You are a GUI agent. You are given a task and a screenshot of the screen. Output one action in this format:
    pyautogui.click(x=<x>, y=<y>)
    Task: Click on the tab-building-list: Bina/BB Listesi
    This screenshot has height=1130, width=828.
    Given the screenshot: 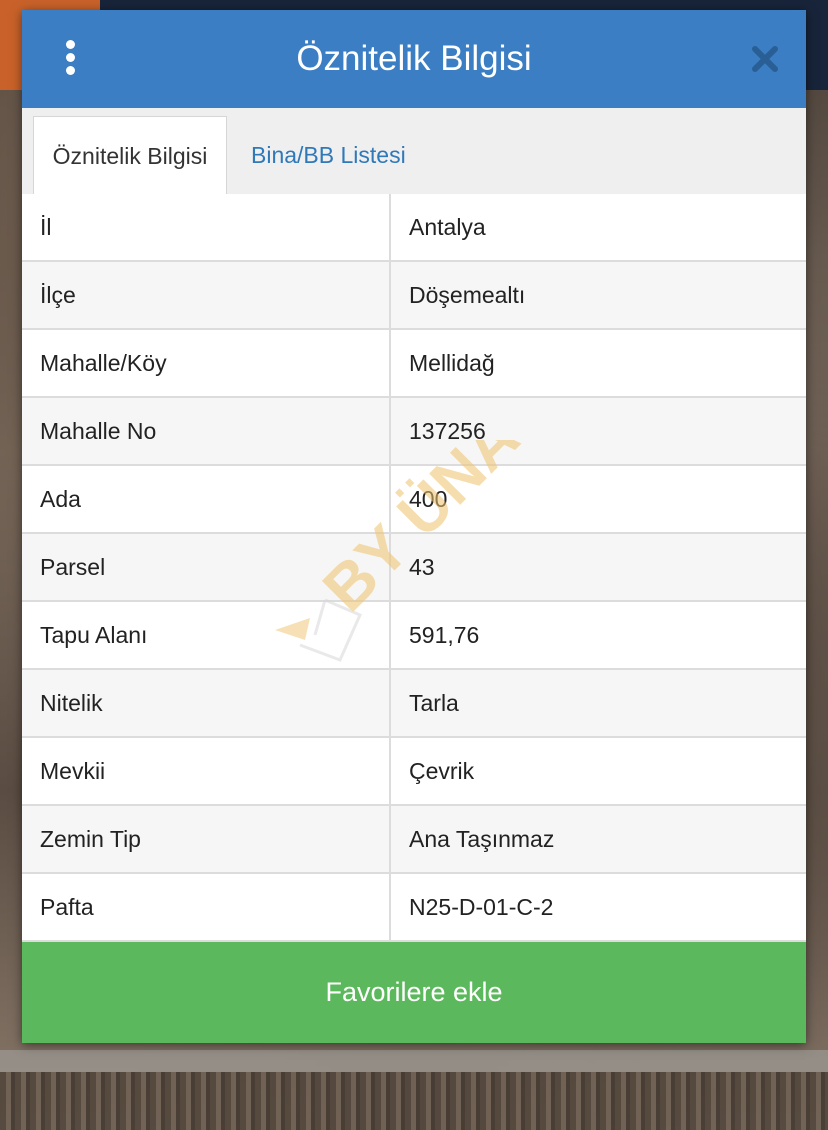 What is the action you would take?
    pyautogui.click(x=328, y=155)
    